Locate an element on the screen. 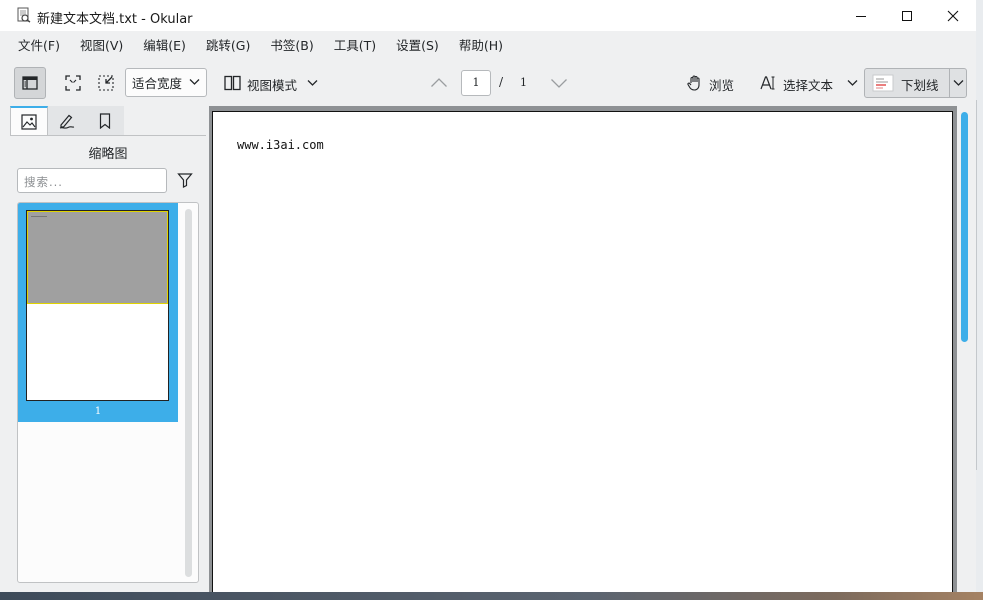 The height and width of the screenshot is (600, 983). maximize-icon is located at coordinates (907, 15).